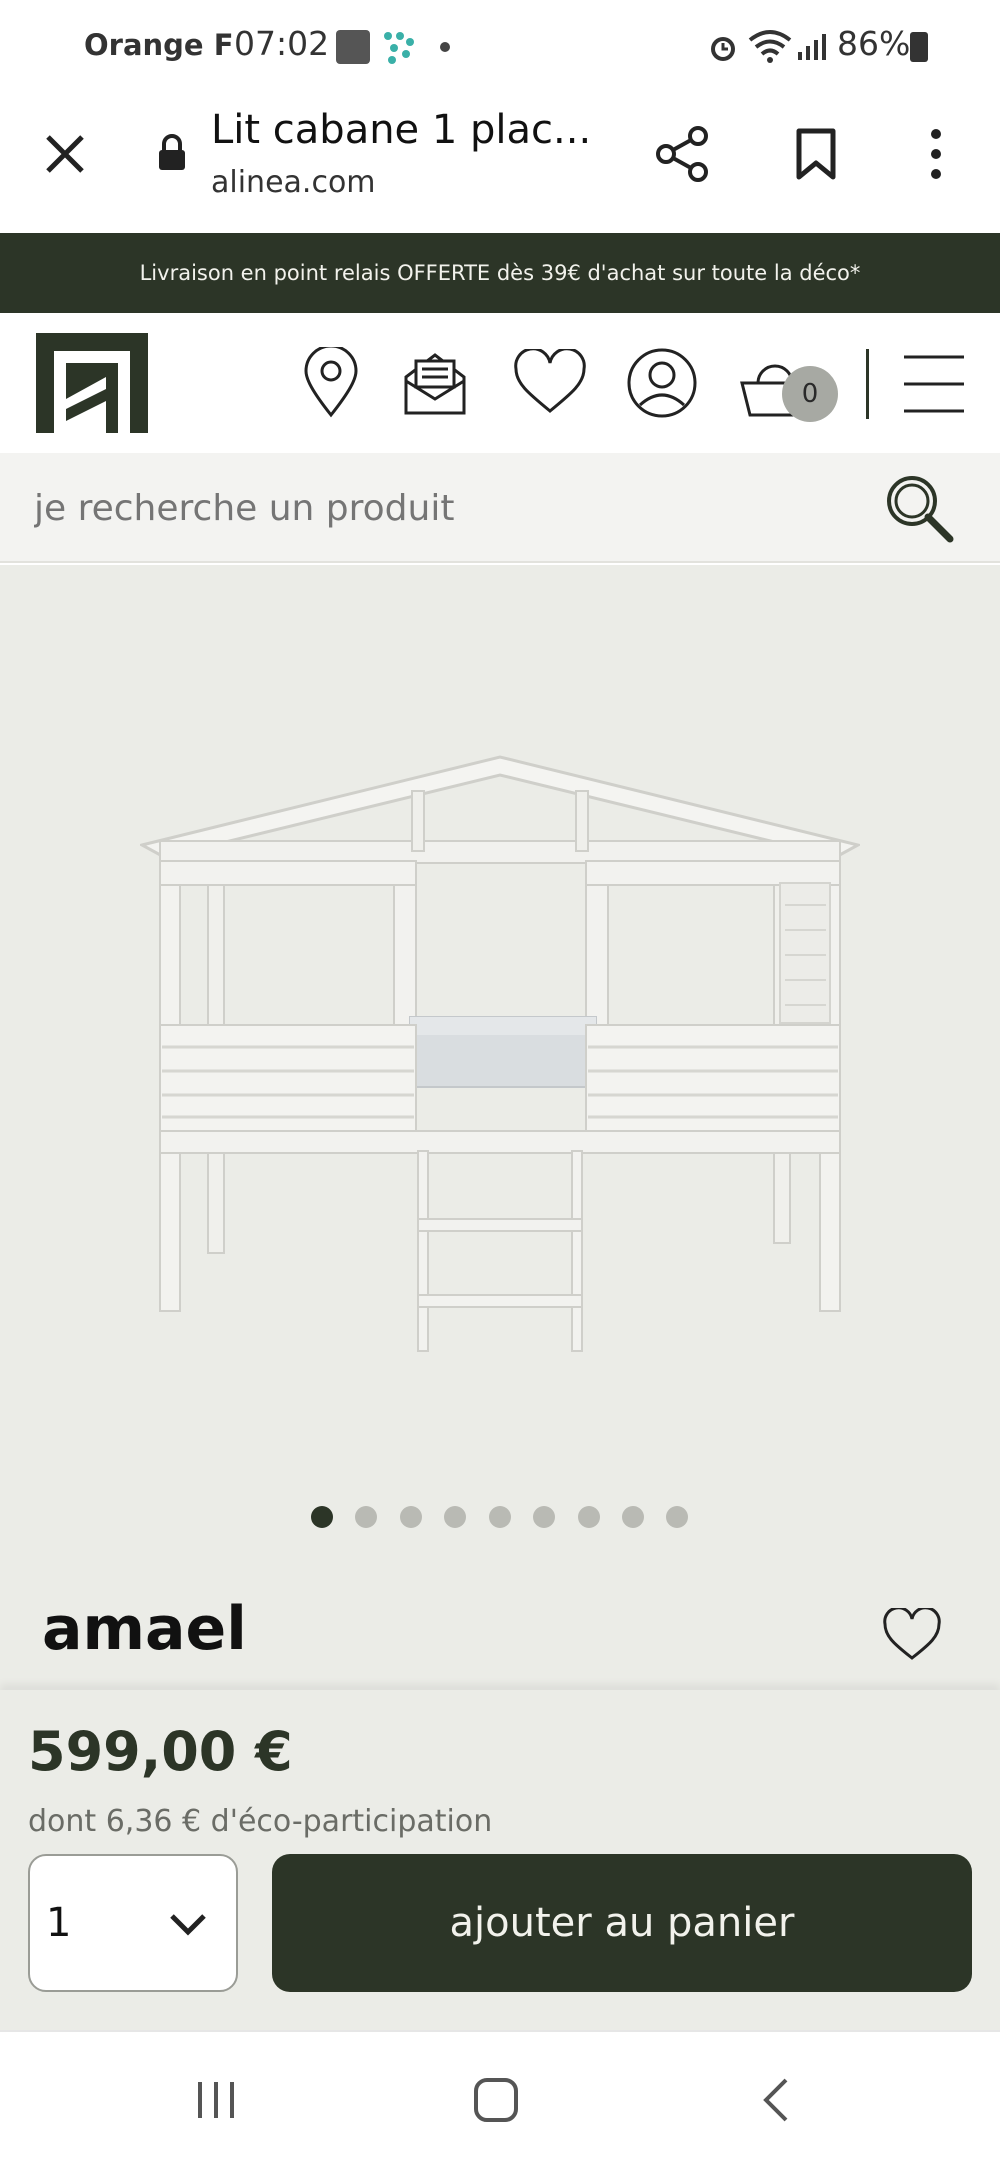 The width and height of the screenshot is (1000, 2165). What do you see at coordinates (934, 386) in the screenshot?
I see `hamburger-menu-icon` at bounding box center [934, 386].